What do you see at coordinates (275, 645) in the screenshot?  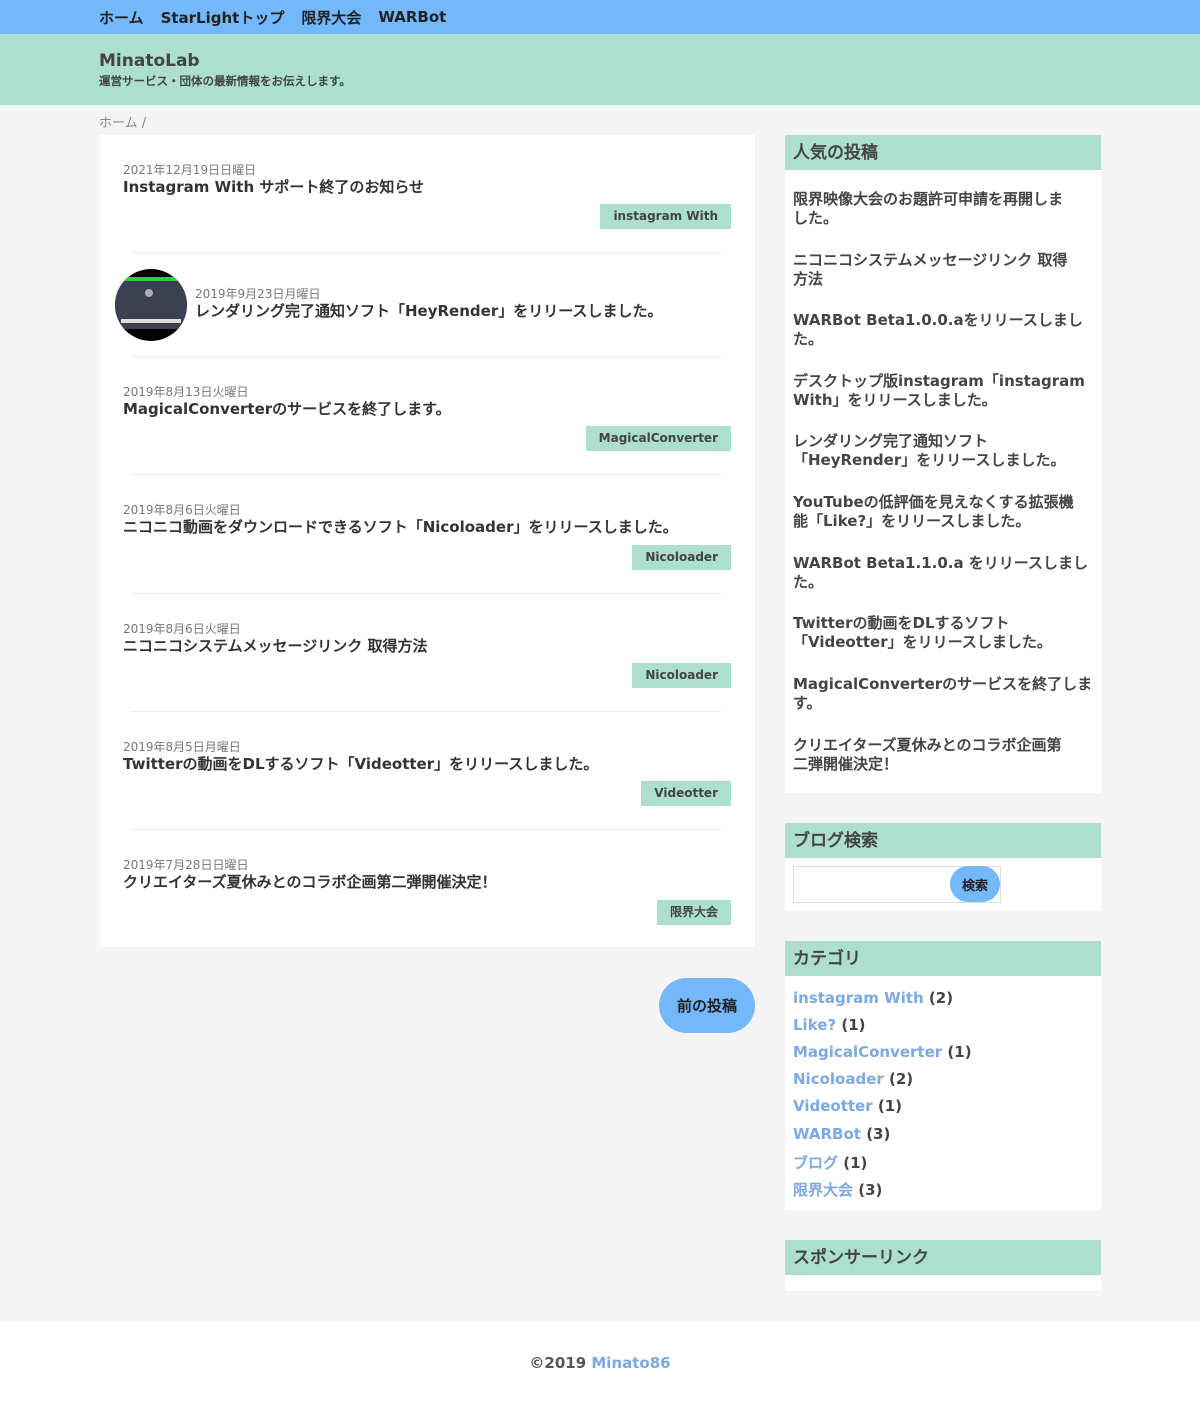 I see `post-title: ニコニコシステムメッセージリンク 取得方法` at bounding box center [275, 645].